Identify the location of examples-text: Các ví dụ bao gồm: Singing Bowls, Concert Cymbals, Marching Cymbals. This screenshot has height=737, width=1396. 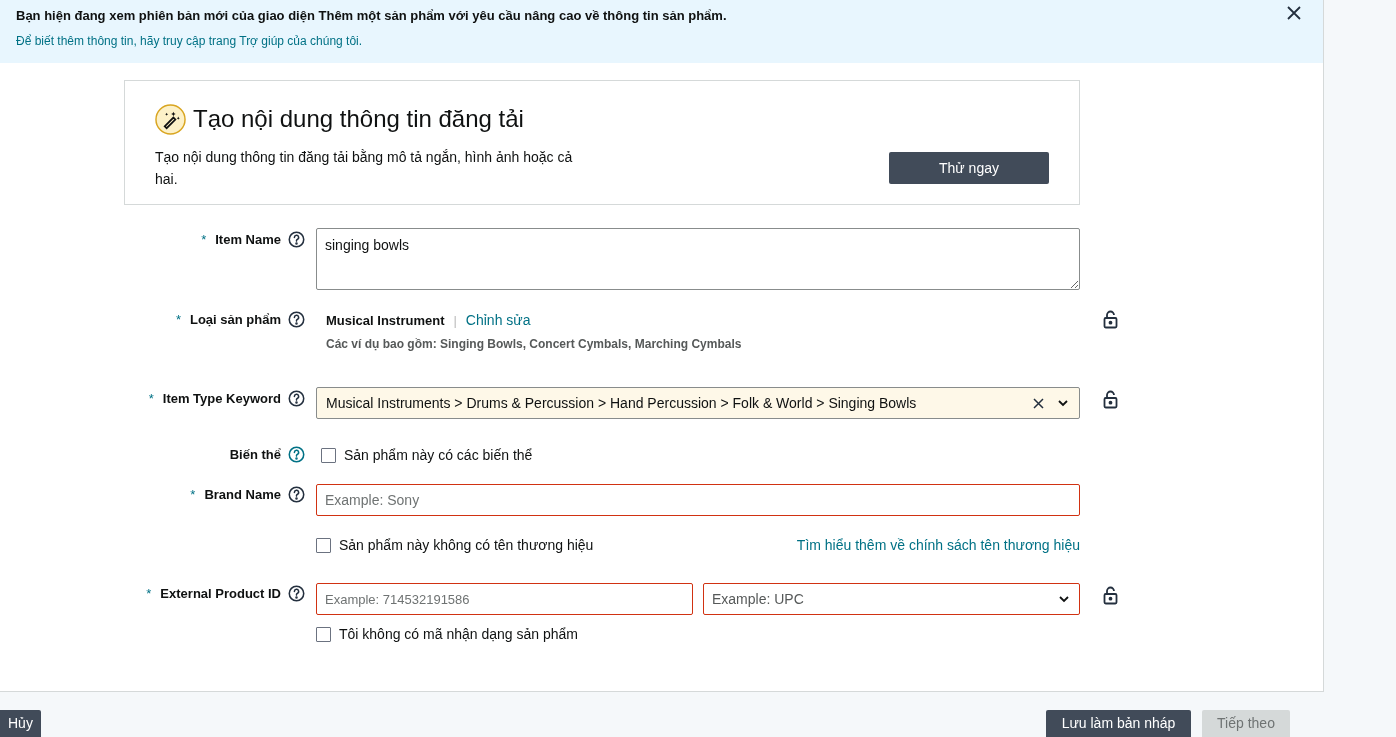
(534, 344).